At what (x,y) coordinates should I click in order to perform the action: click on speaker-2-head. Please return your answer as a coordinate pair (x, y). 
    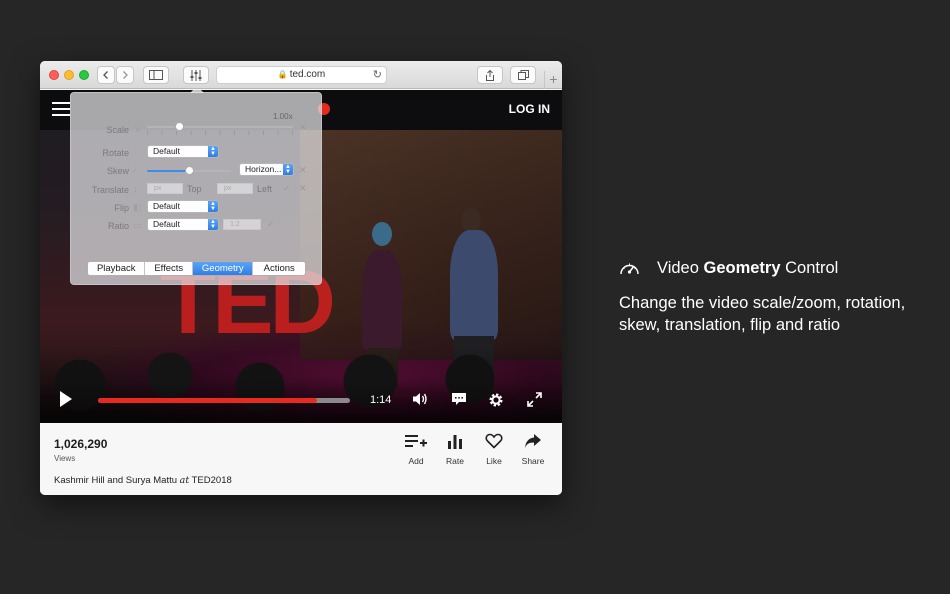
    Looking at the image, I should click on (471, 220).